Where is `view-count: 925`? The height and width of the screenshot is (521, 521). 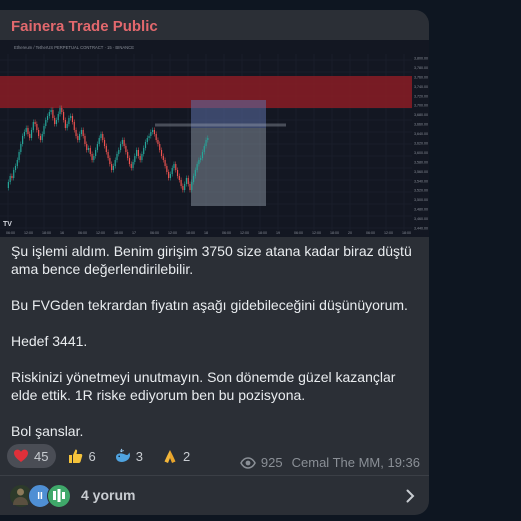
view-count: 925 is located at coordinates (271, 462).